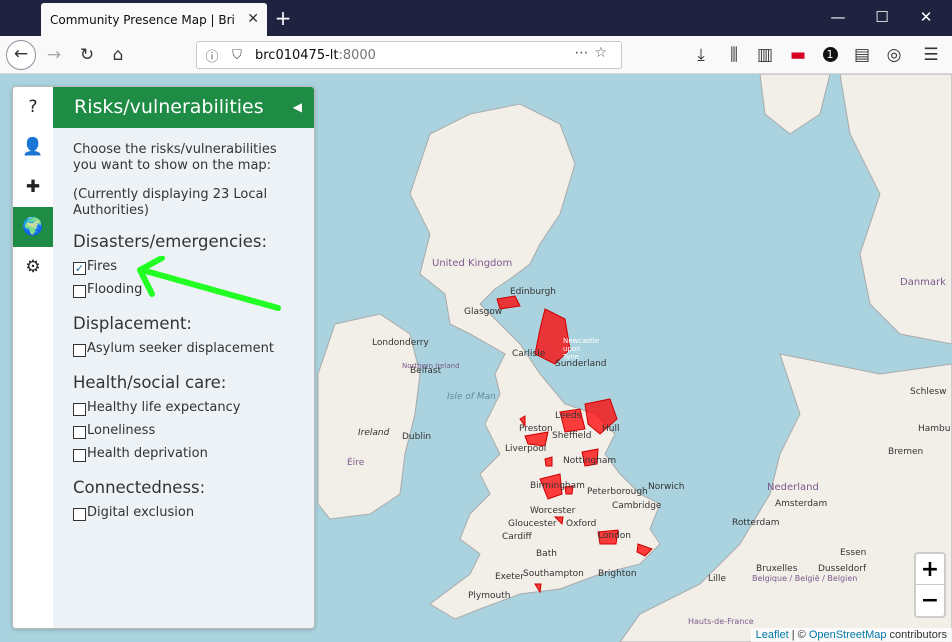 This screenshot has width=952, height=642. Describe the element at coordinates (102, 267) in the screenshot. I see `checkbox-label: Fires` at that location.